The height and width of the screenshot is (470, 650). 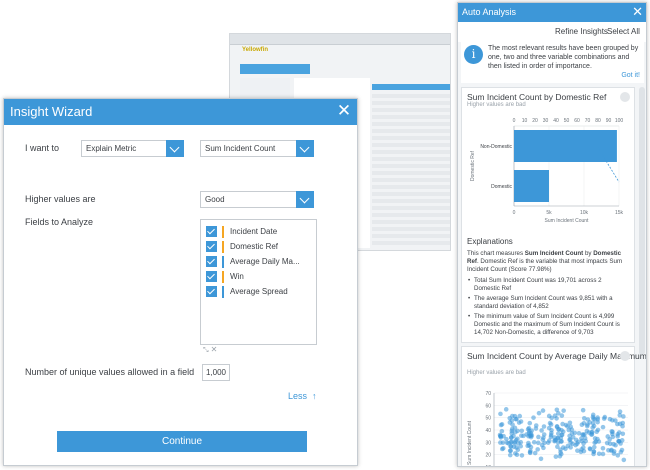 What do you see at coordinates (630, 75) in the screenshot?
I see `got-it-link: Got it!` at bounding box center [630, 75].